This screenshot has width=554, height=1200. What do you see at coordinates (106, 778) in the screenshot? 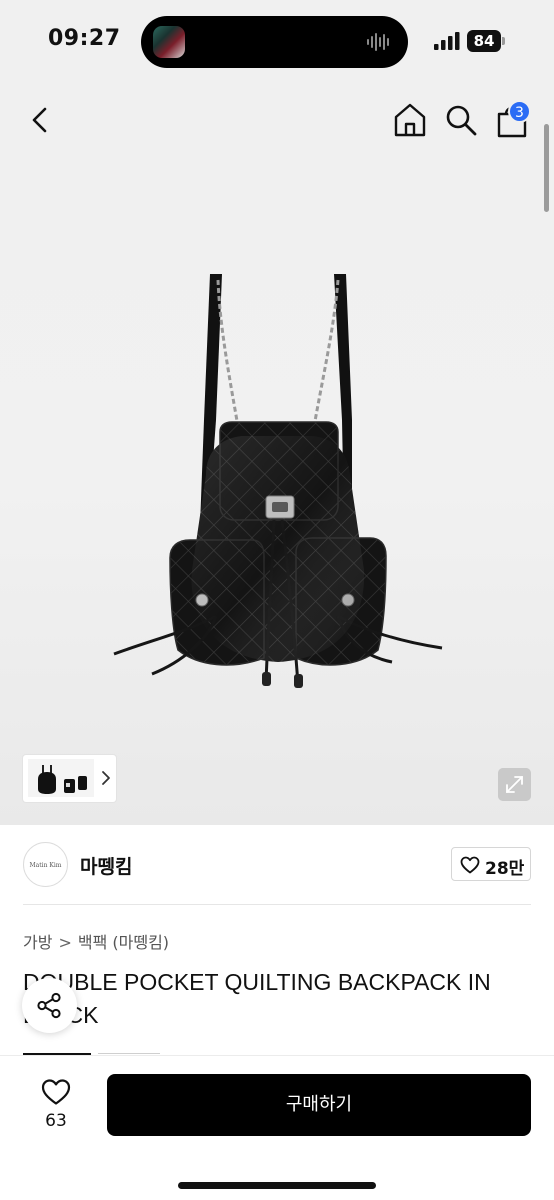
I see `chevron-right-icon` at bounding box center [106, 778].